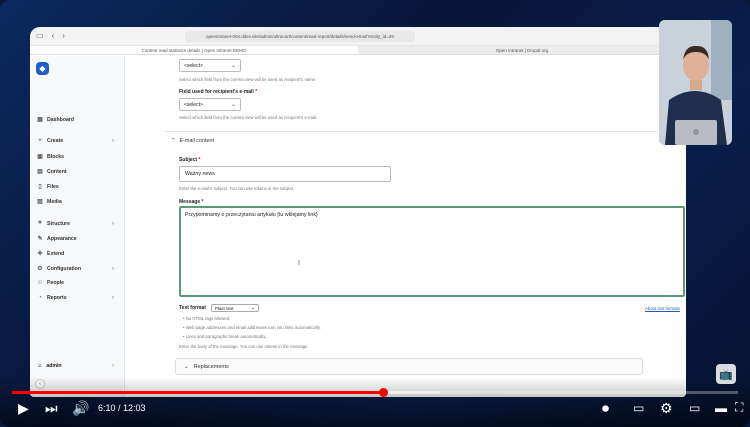 This screenshot has width=750, height=427. Describe the element at coordinates (211, 366) in the screenshot. I see `replacements-label: Replacements` at that location.